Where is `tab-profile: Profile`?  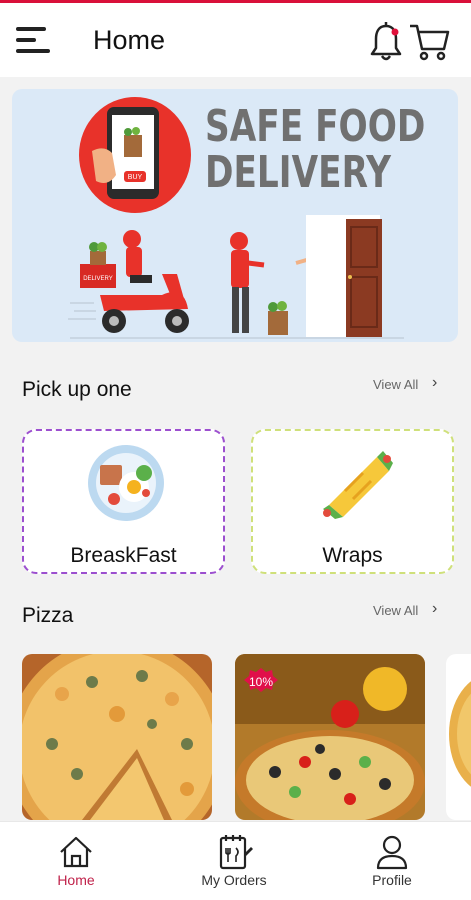
tab-profile: Profile is located at coordinates (392, 861).